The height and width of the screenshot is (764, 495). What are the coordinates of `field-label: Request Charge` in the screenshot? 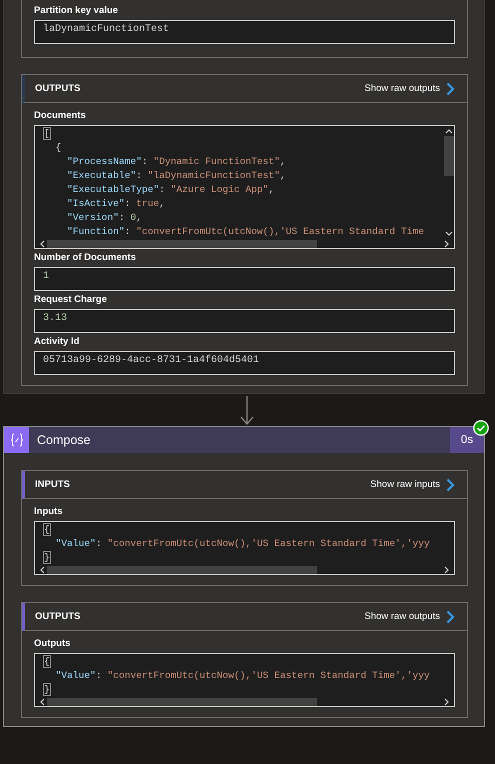 It's located at (71, 299).